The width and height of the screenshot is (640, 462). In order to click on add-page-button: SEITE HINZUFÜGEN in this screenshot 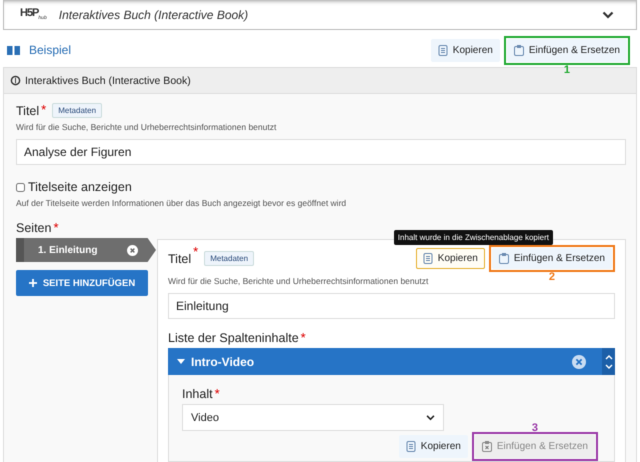, I will do `click(82, 283)`.